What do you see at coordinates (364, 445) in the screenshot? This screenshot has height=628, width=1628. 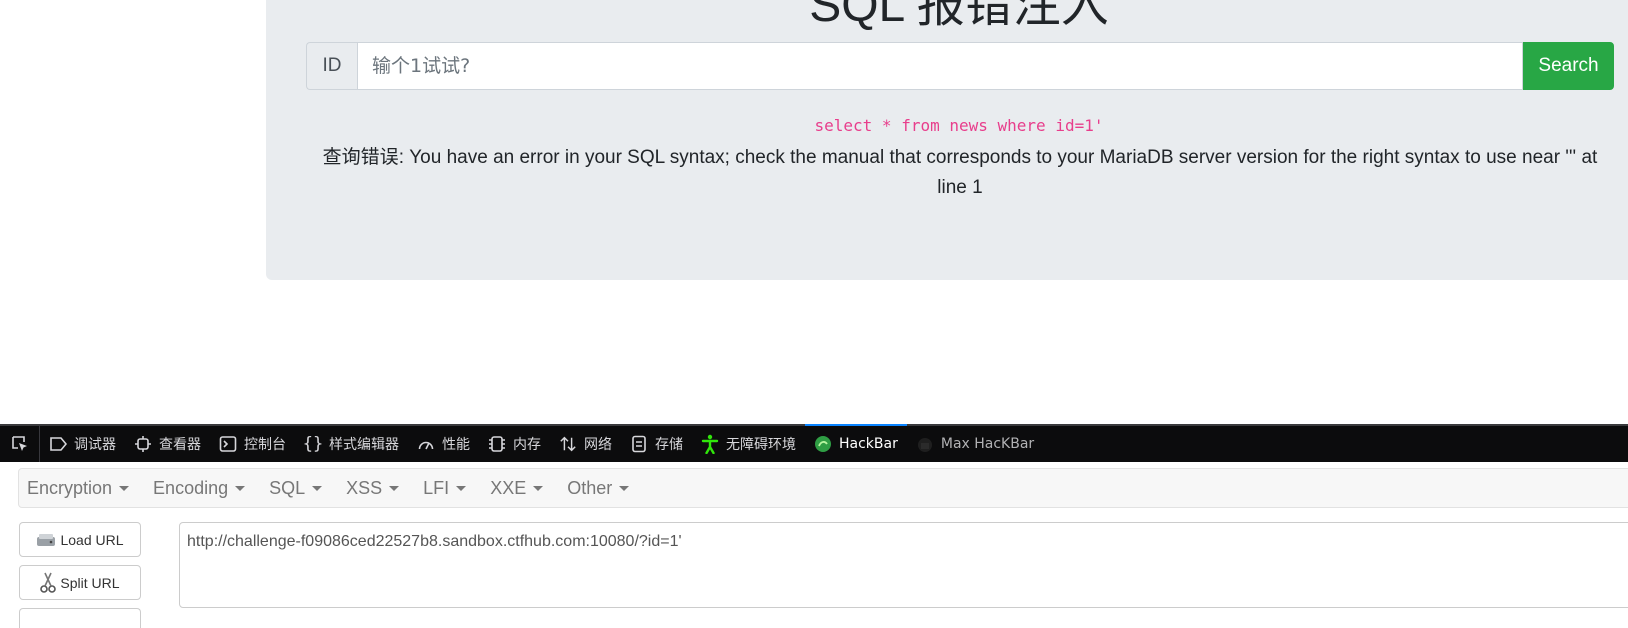 I see `tab-label: 样式编辑器` at bounding box center [364, 445].